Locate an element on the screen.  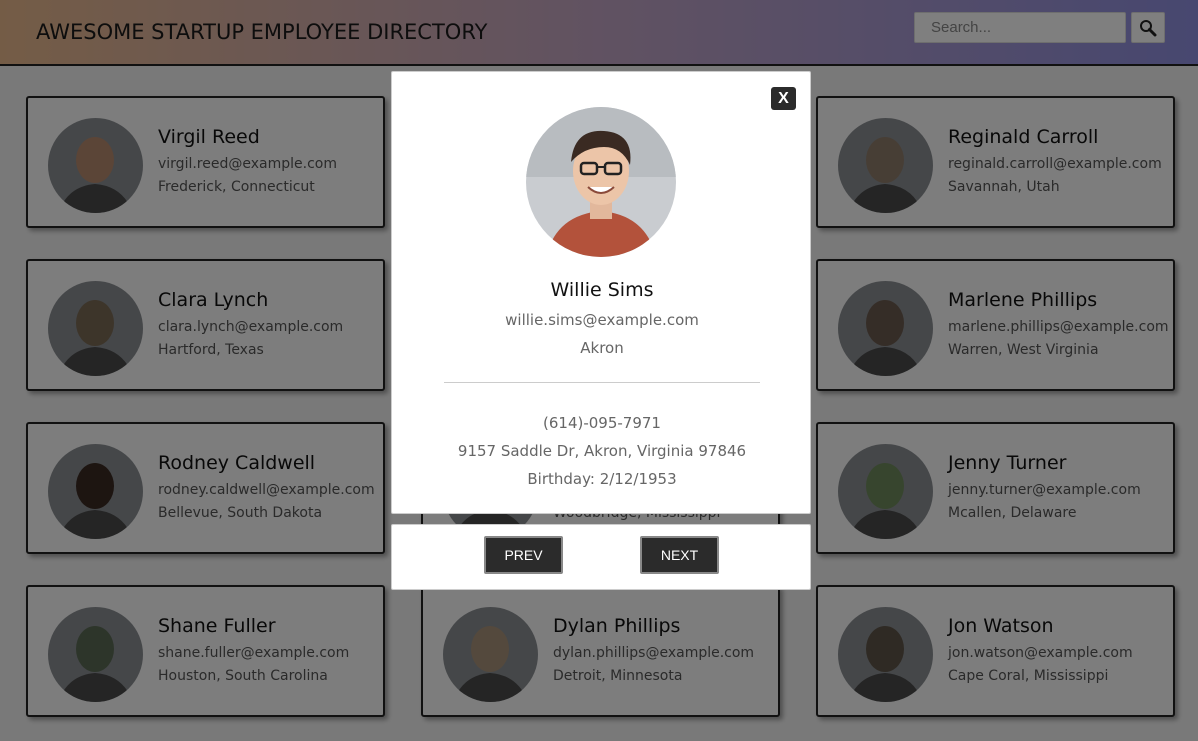
modal-avatar is located at coordinates (601, 182).